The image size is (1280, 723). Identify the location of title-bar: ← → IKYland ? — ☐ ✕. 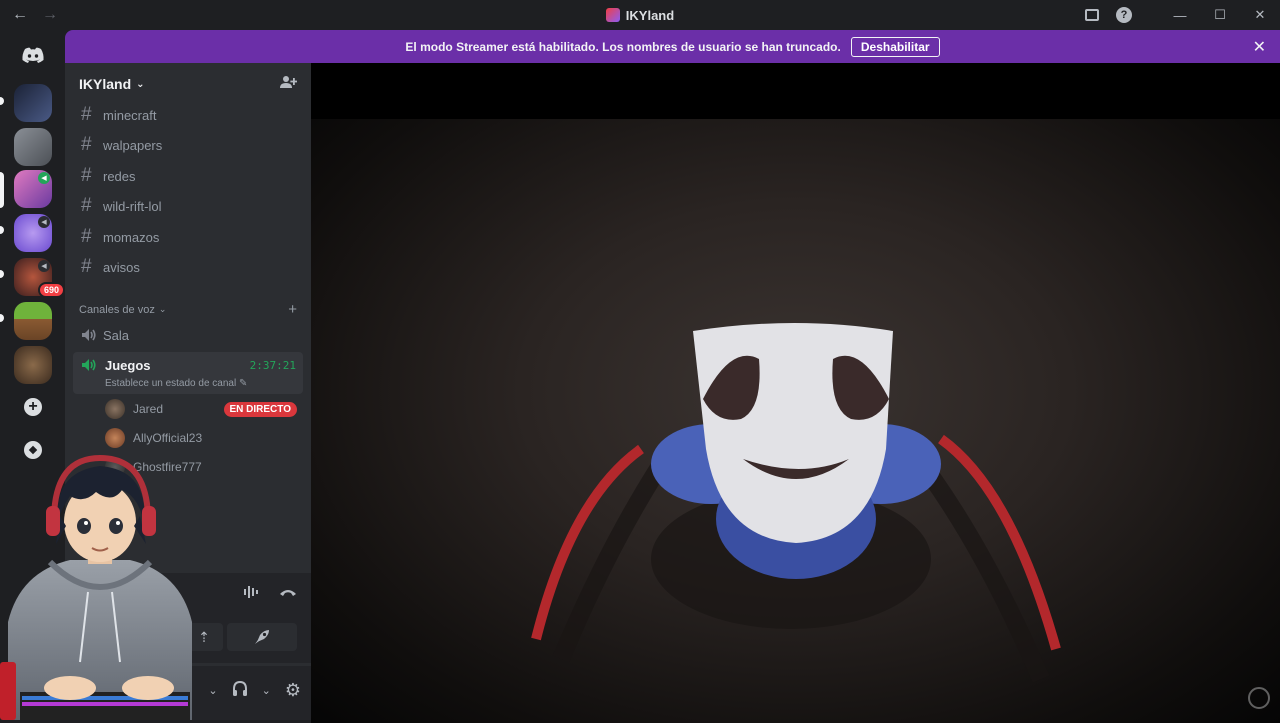
(640, 15).